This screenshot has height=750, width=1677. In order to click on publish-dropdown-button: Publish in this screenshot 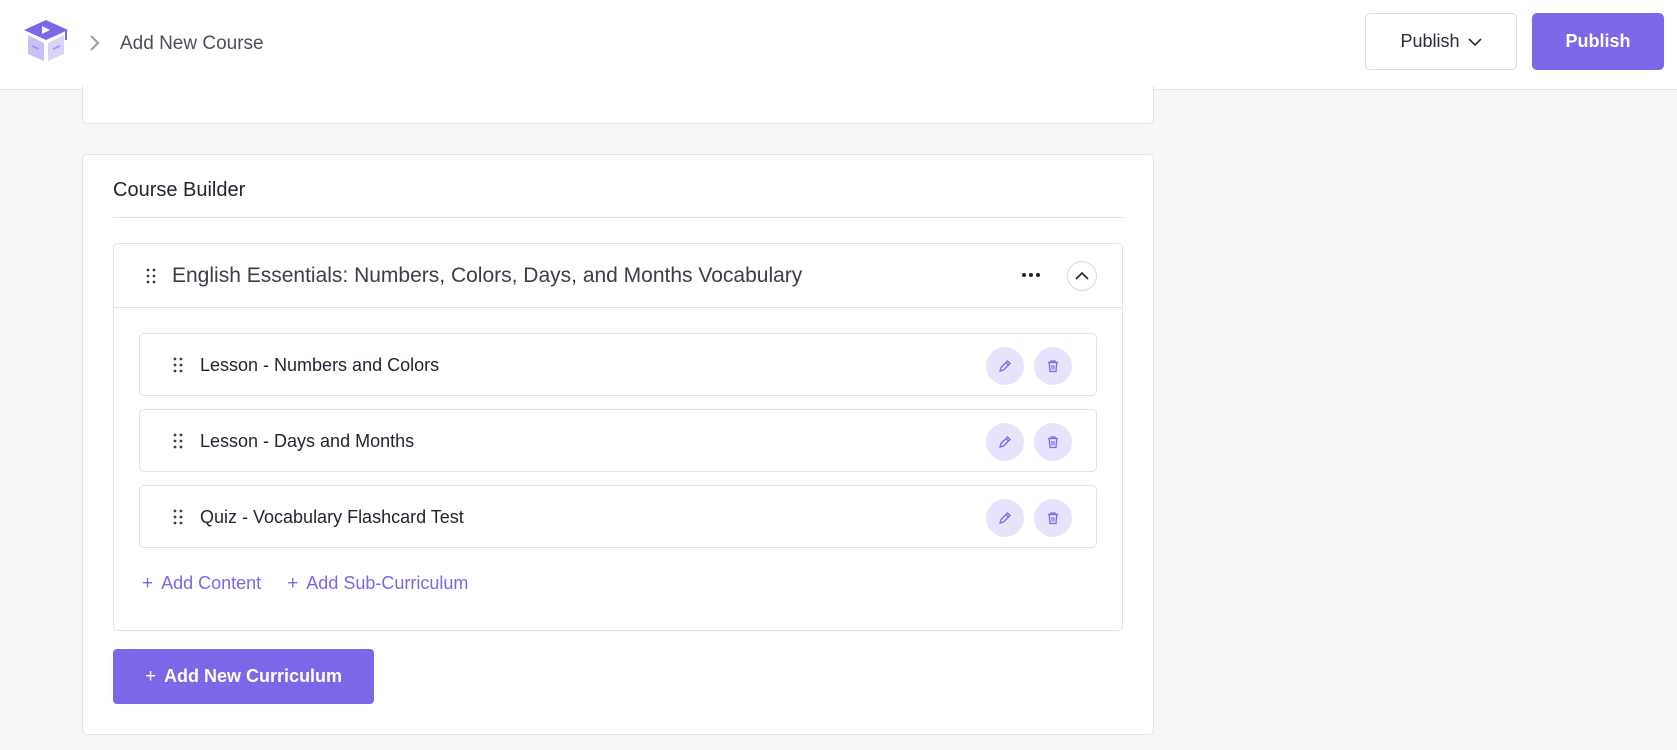, I will do `click(1441, 41)`.